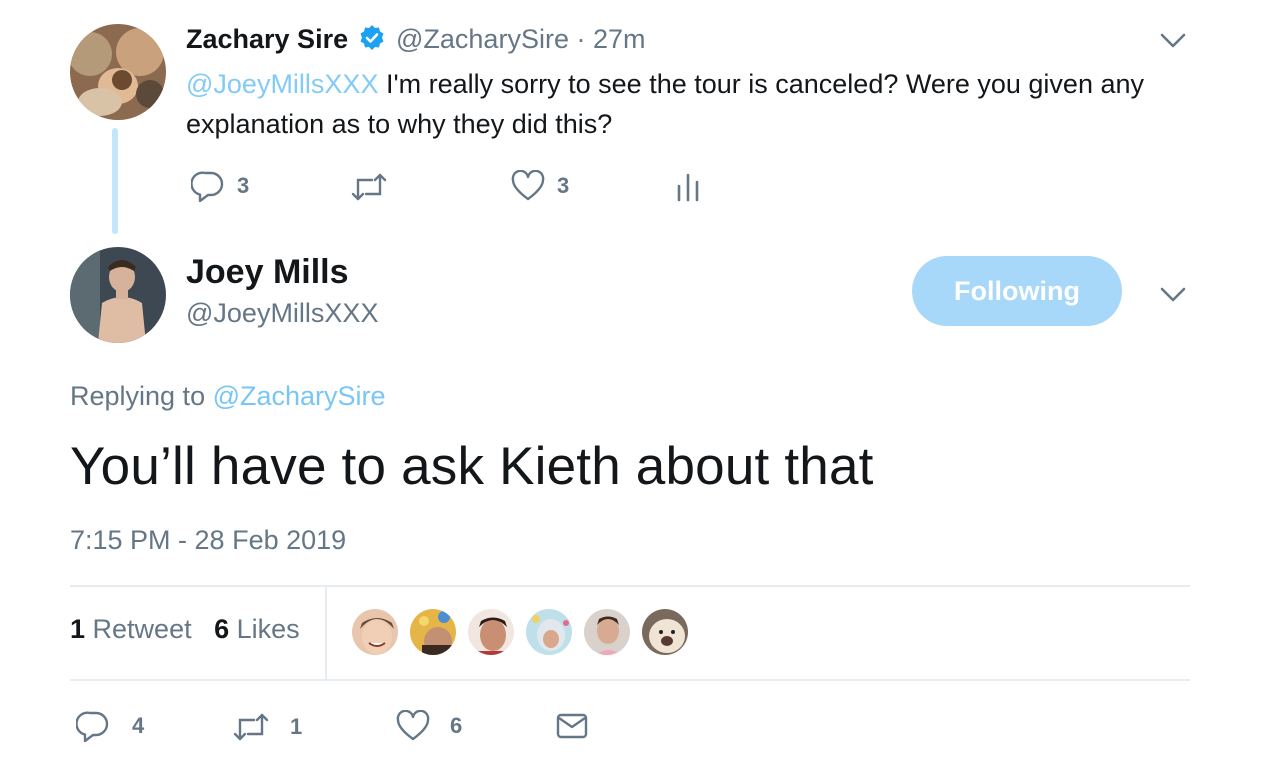 The width and height of the screenshot is (1266, 780). What do you see at coordinates (115, 181) in the screenshot?
I see `thread-connector-line` at bounding box center [115, 181].